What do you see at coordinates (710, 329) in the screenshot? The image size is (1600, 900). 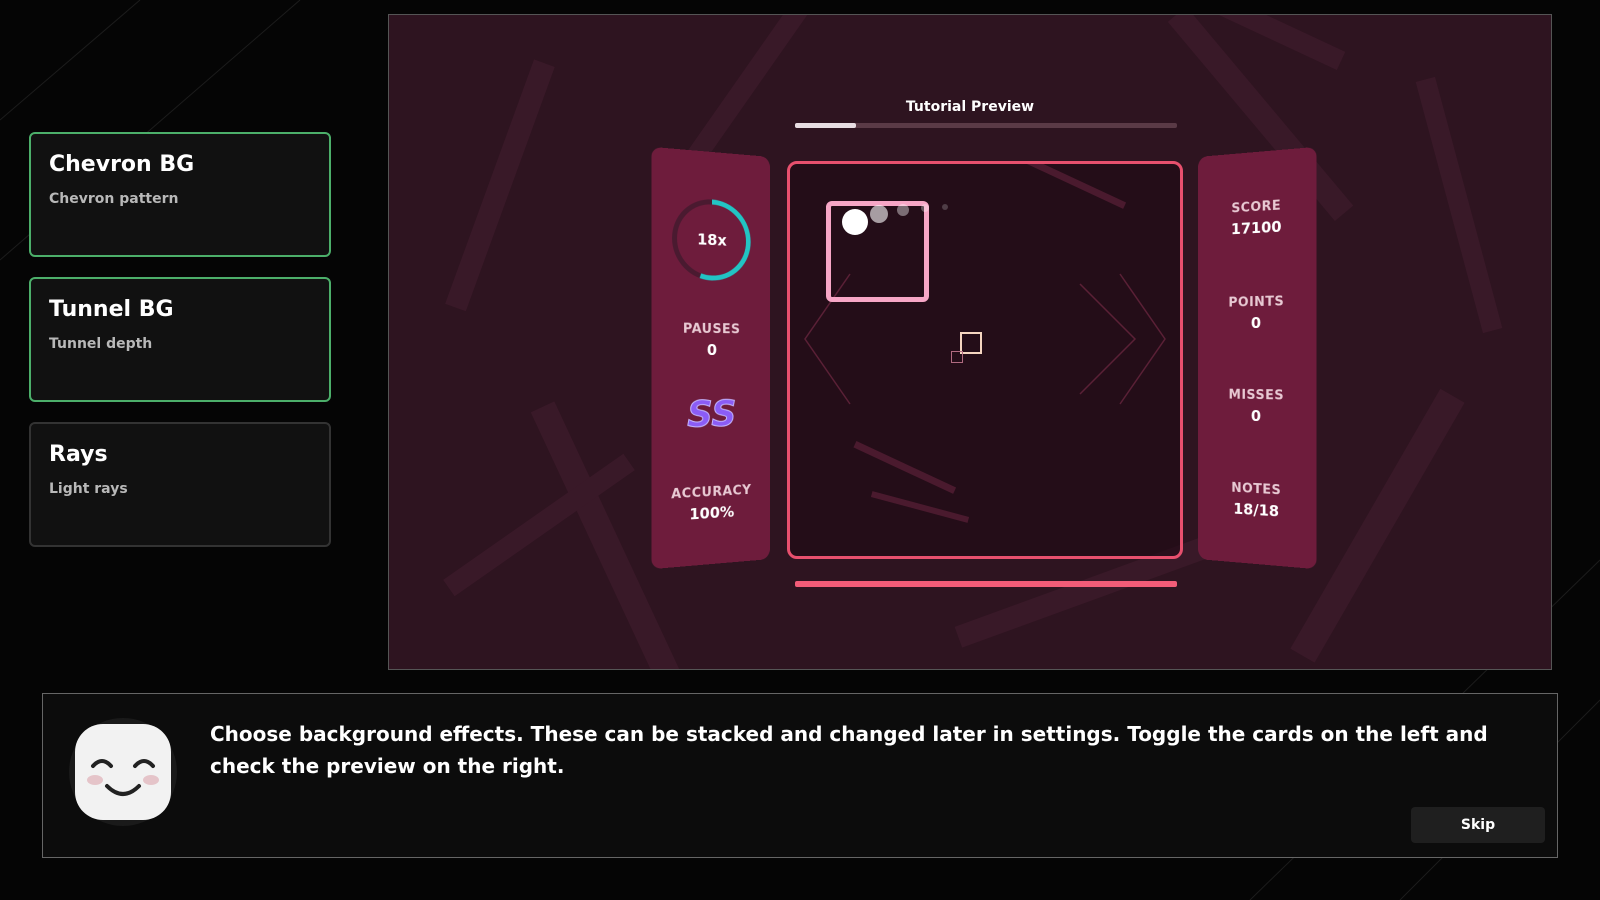 I see `pauses-label: PAUSES` at bounding box center [710, 329].